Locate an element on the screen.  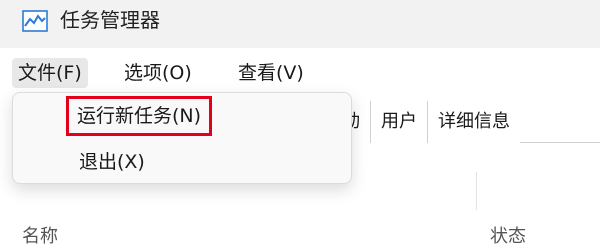
menu-item-exit: 退出(X) is located at coordinates (112, 162).